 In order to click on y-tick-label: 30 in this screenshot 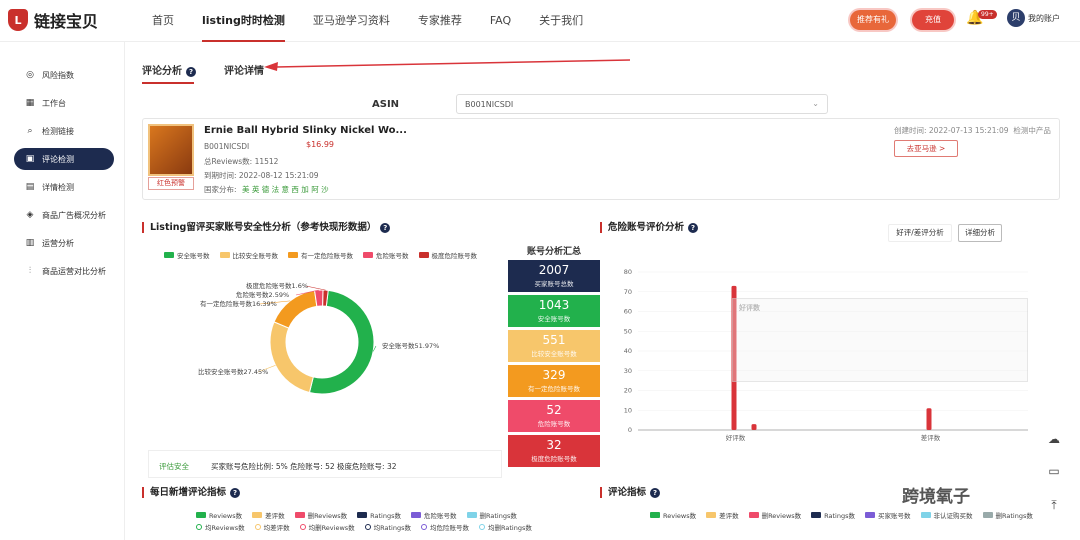, I will do `click(628, 371)`.